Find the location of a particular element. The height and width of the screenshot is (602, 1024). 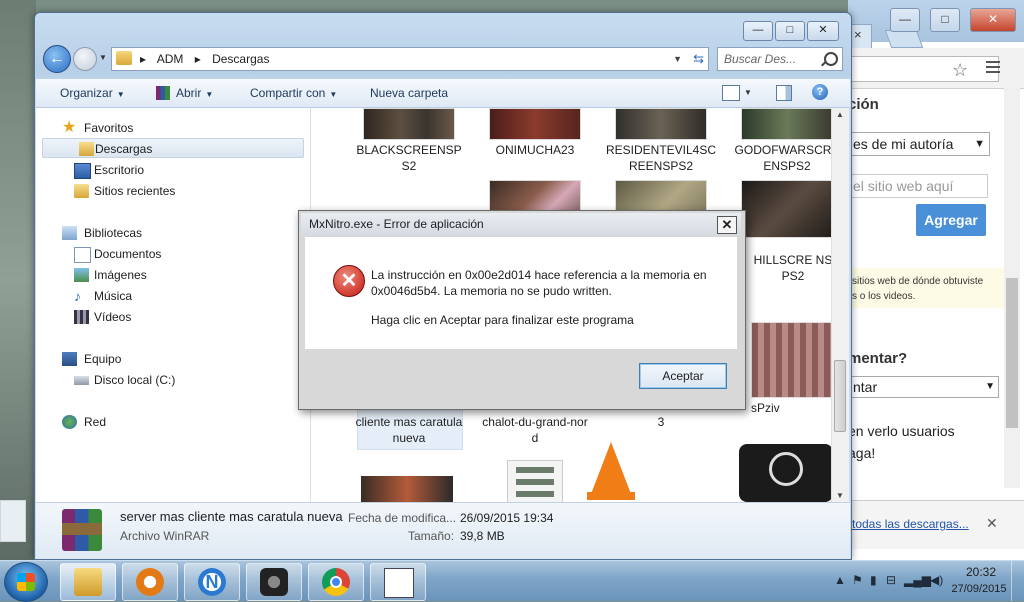

comment-select: ntar ▼ is located at coordinates (923, 387).